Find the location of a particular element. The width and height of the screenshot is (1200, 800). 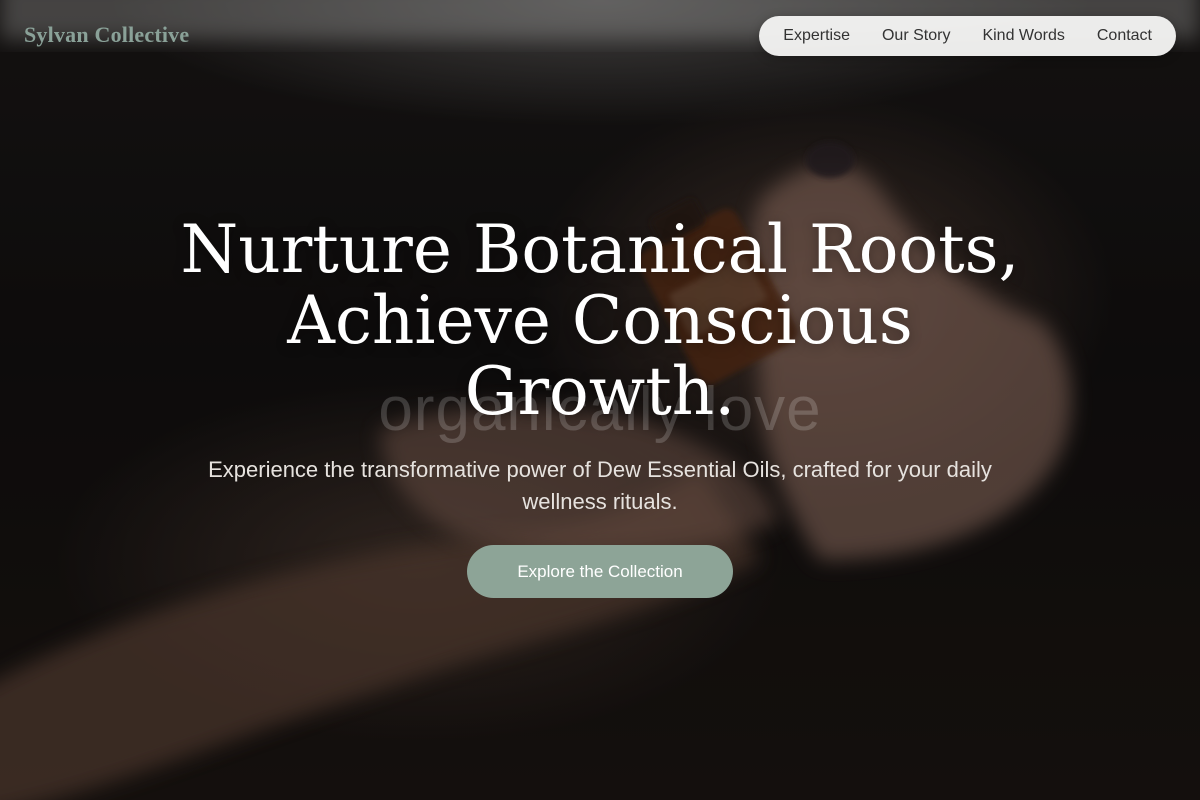

top-navigation: Expertise Our Story Kind Words Contact is located at coordinates (967, 36).